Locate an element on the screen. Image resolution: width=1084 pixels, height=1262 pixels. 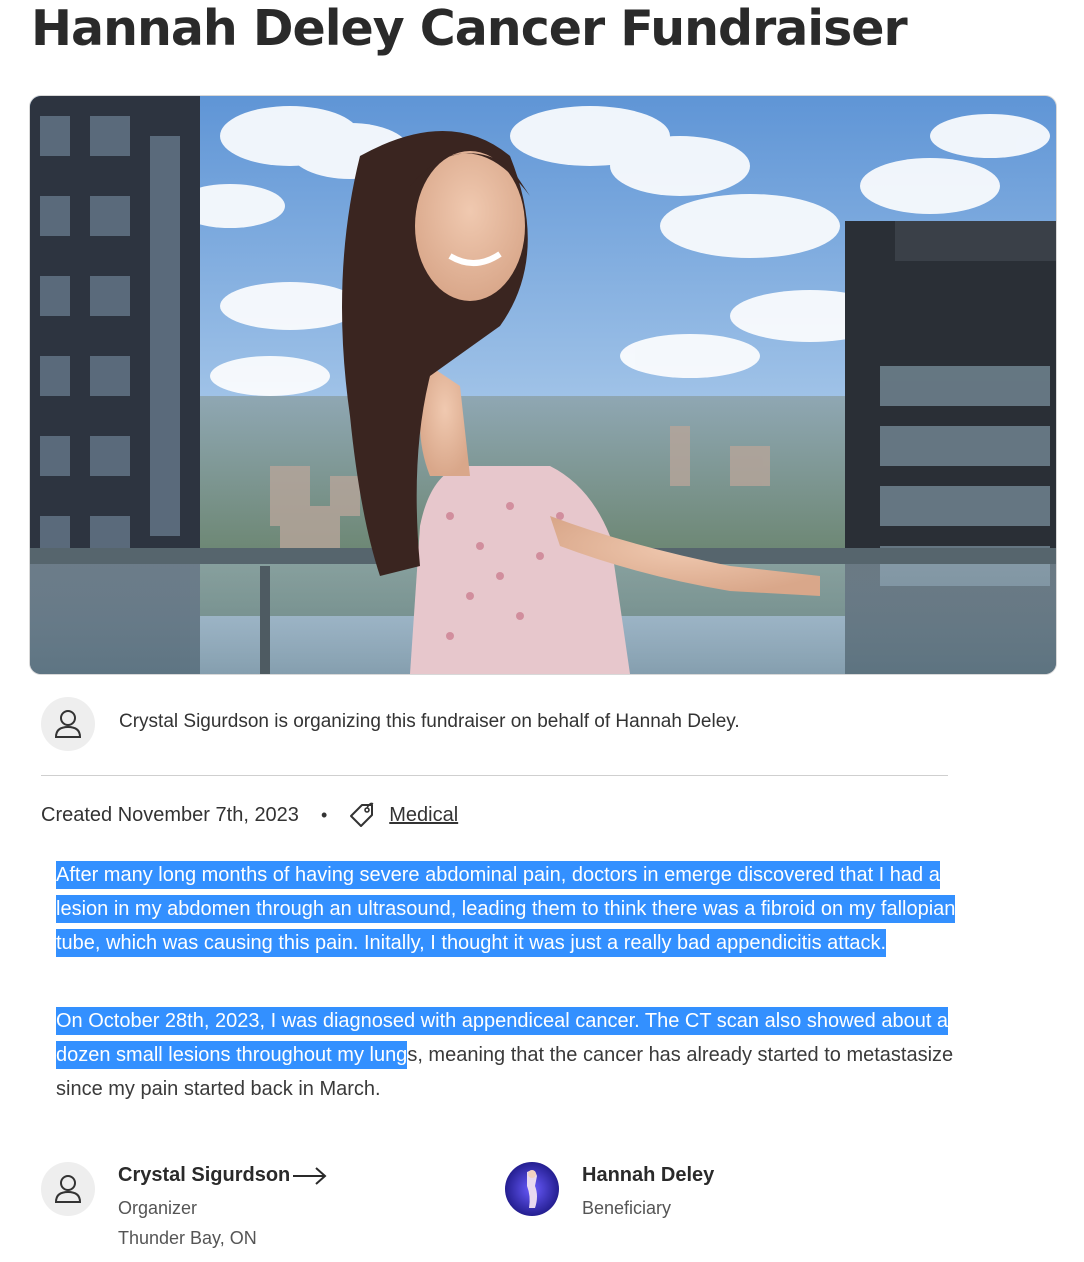
category-link-medical: Medical is located at coordinates (423, 815).